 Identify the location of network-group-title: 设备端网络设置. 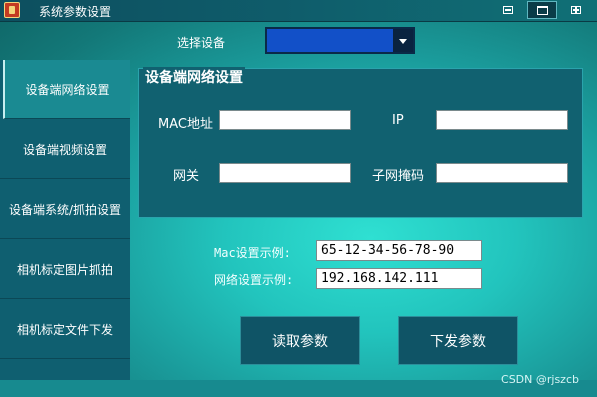
(194, 77).